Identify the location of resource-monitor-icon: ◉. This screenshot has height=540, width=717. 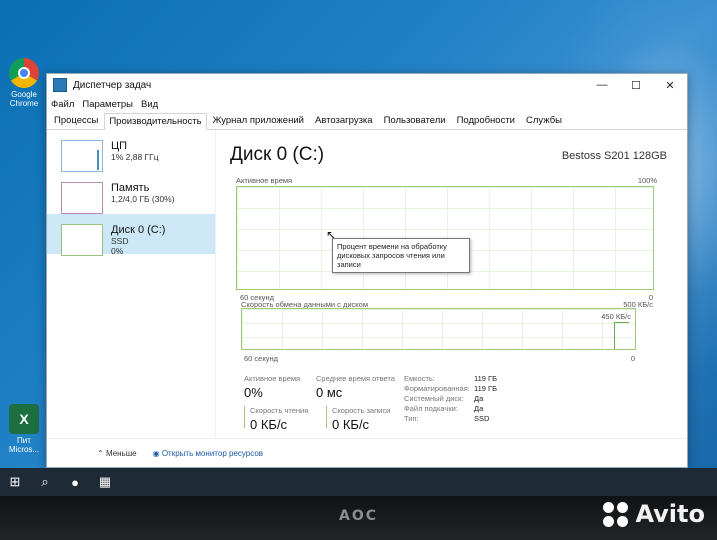
(156, 453).